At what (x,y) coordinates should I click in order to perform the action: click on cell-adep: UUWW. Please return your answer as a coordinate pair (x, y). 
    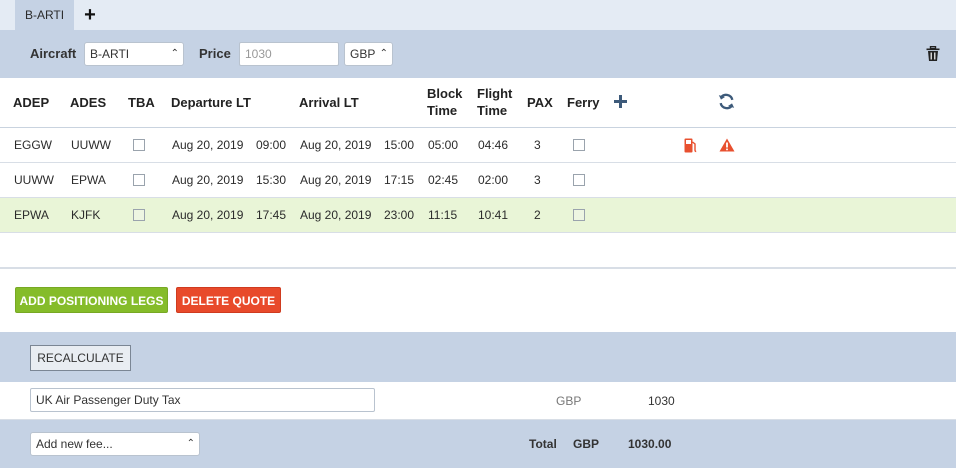
    Looking at the image, I should click on (34, 180).